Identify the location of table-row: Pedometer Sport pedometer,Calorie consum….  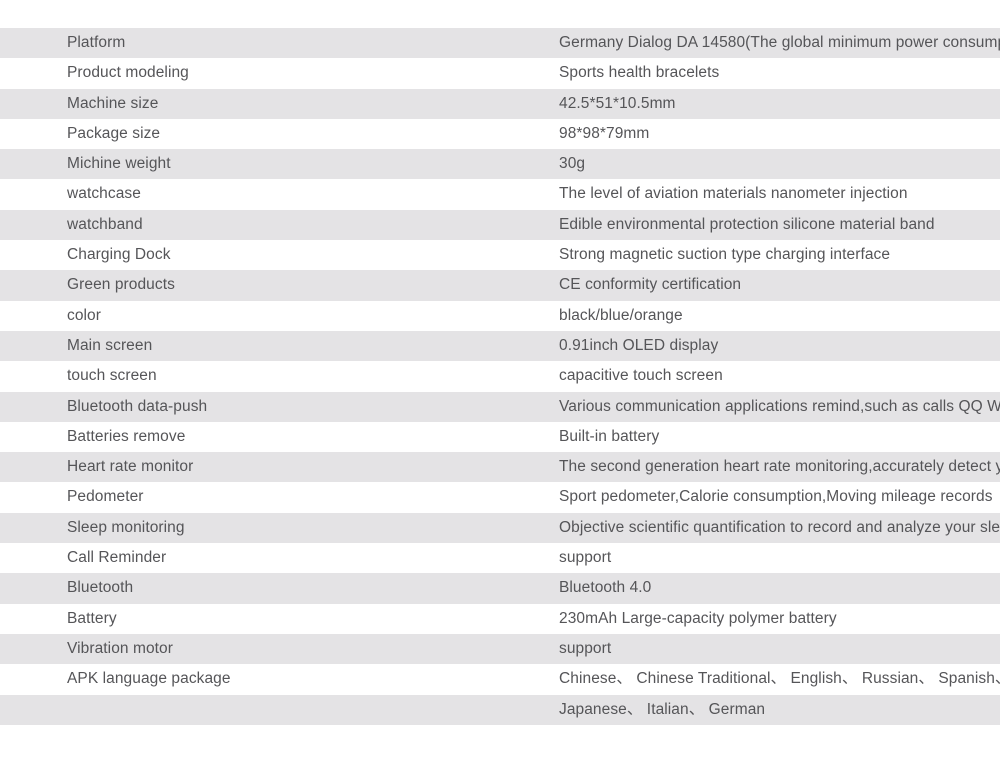
(500, 497).